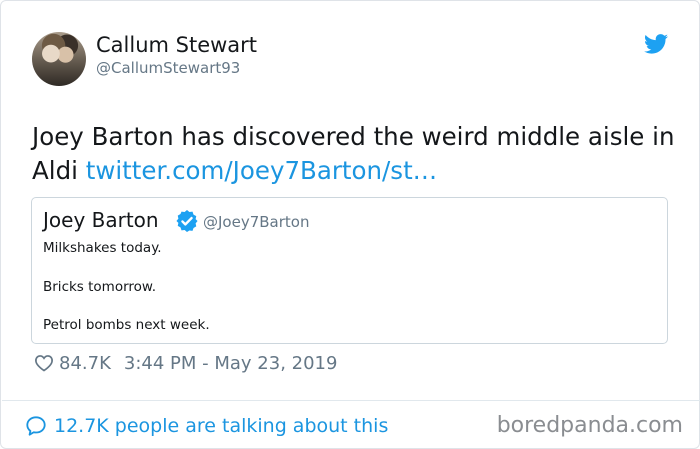  What do you see at coordinates (589, 425) in the screenshot?
I see `watermark: boredpanda.com` at bounding box center [589, 425].